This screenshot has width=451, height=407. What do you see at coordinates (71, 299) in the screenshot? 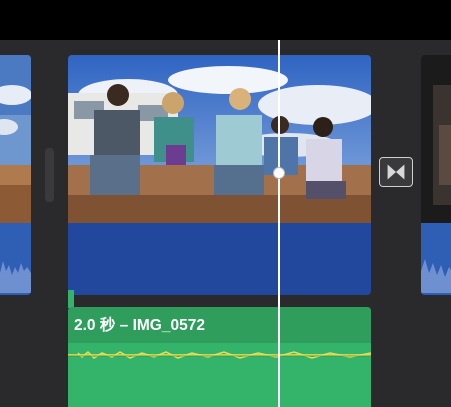
I see `audio-clip-connector` at bounding box center [71, 299].